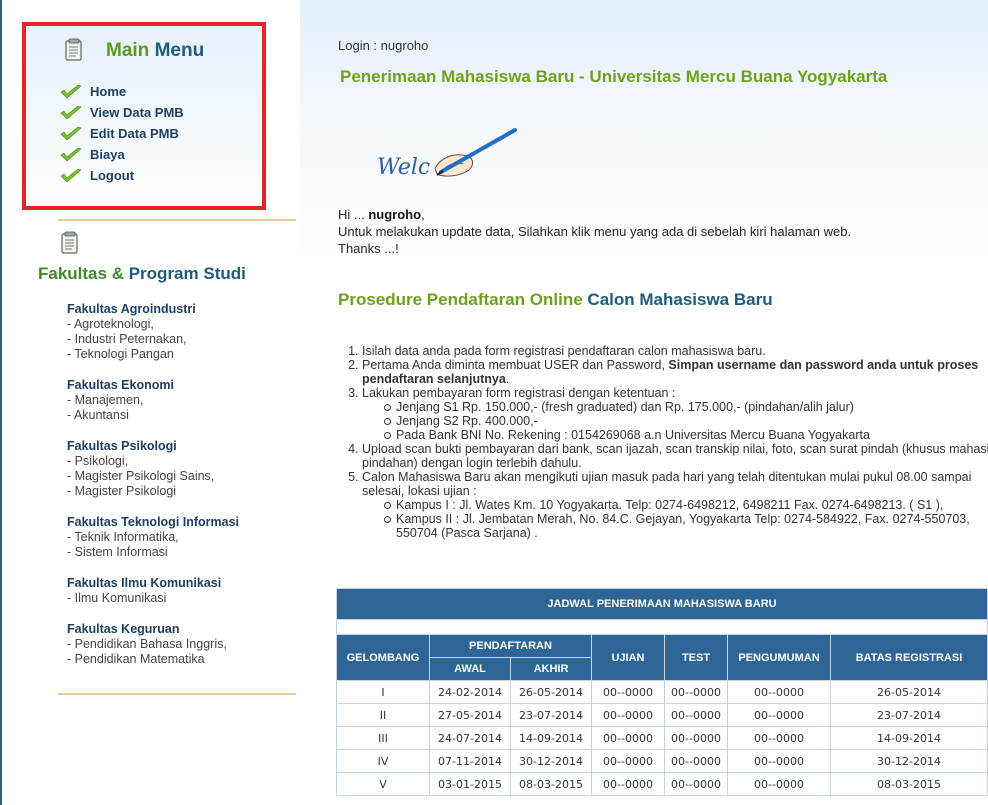  I want to click on menu-item-biaya: Biaya, so click(122, 154).